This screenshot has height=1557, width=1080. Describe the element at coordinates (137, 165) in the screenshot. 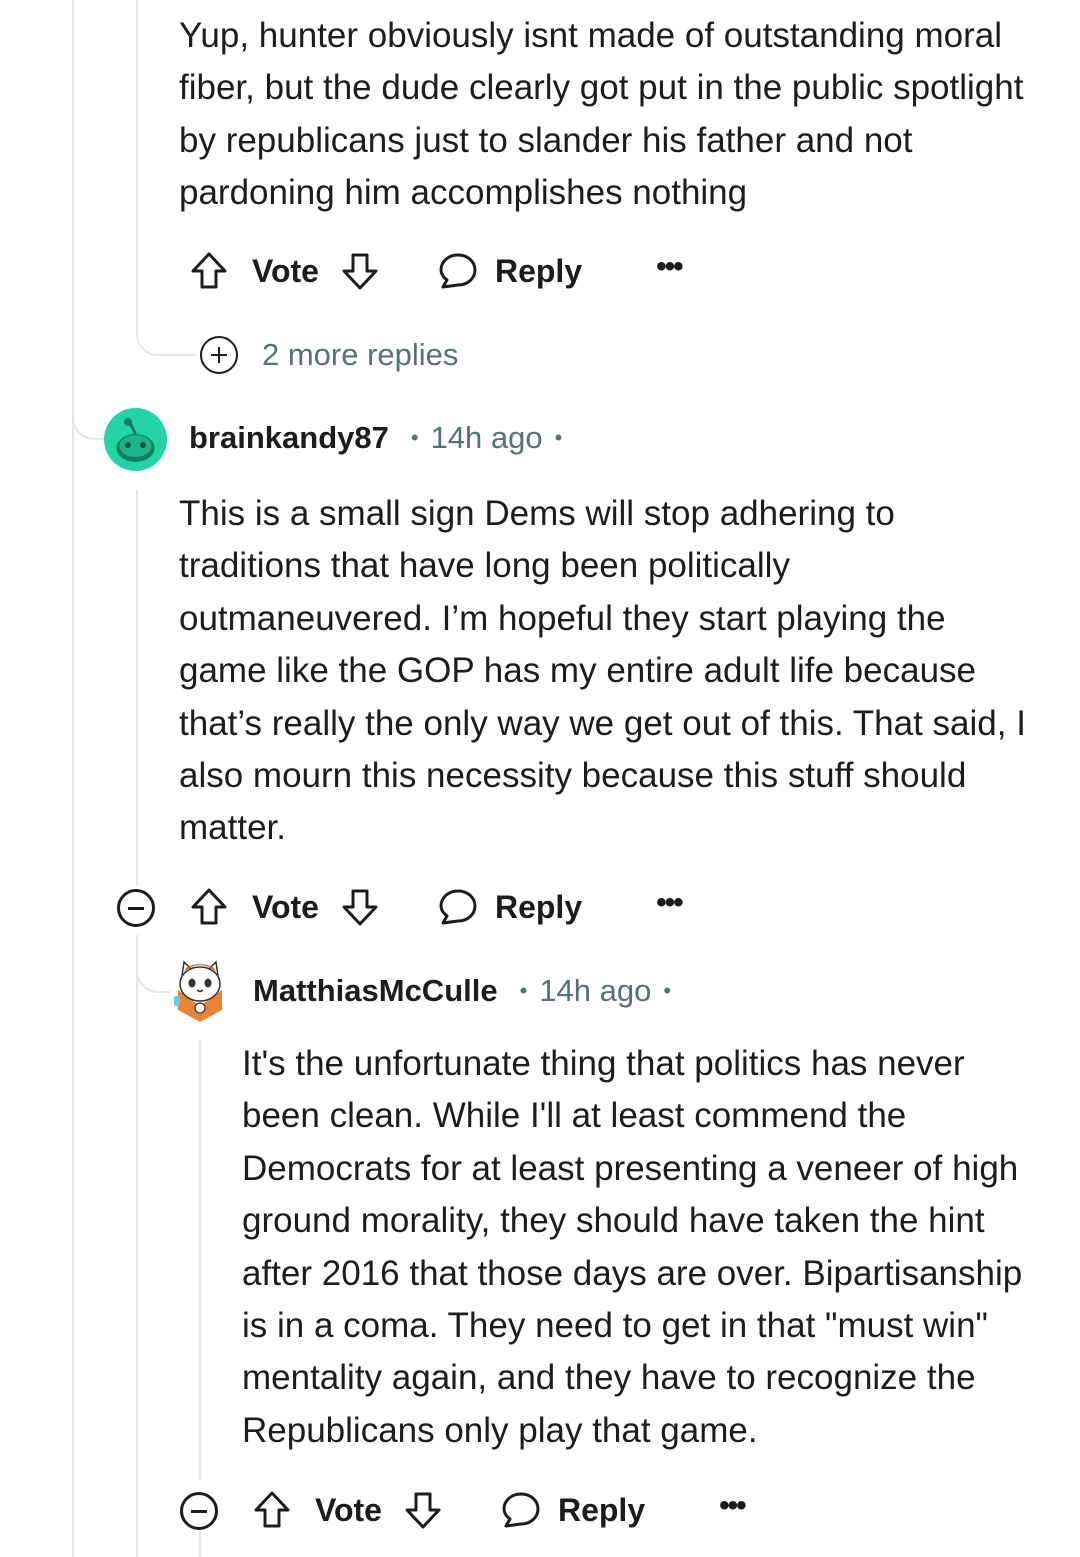

I see `thread-line-level1` at that location.